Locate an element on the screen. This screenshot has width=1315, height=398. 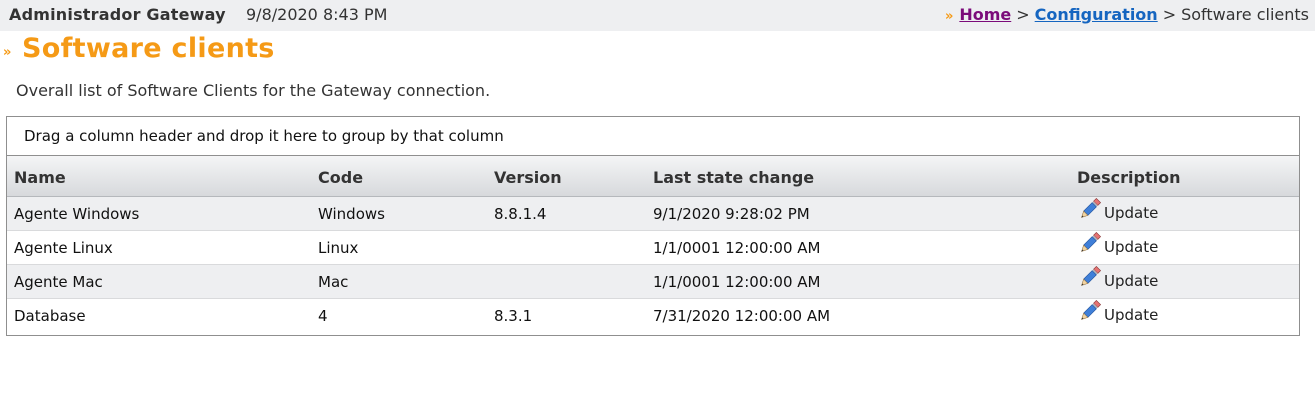
page-title: Software clients is located at coordinates (148, 48).